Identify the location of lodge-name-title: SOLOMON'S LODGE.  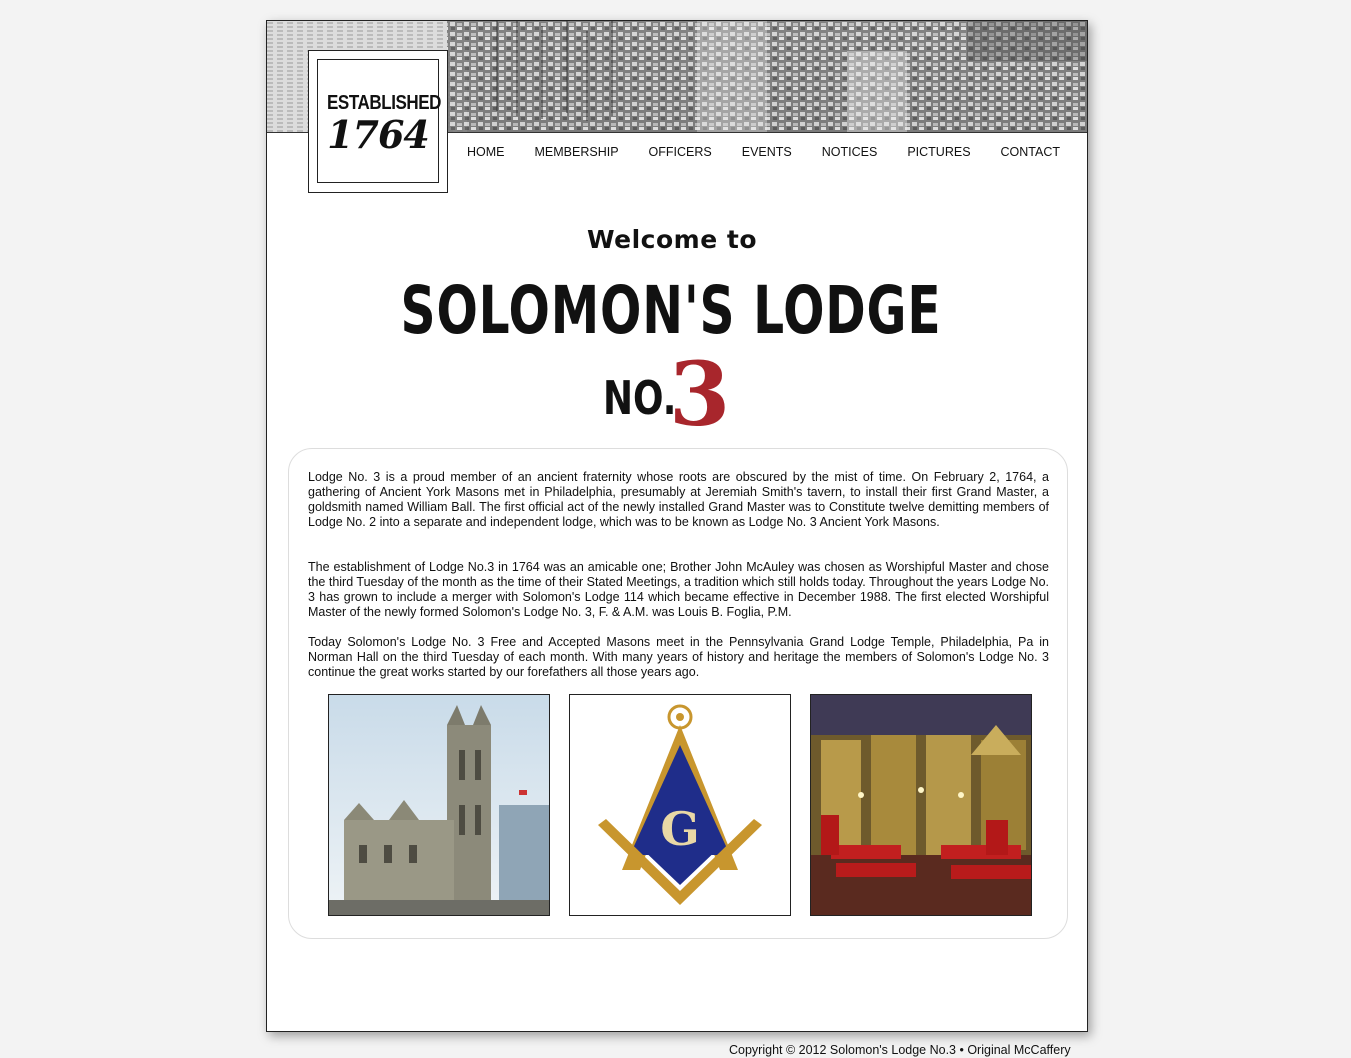
(671, 310).